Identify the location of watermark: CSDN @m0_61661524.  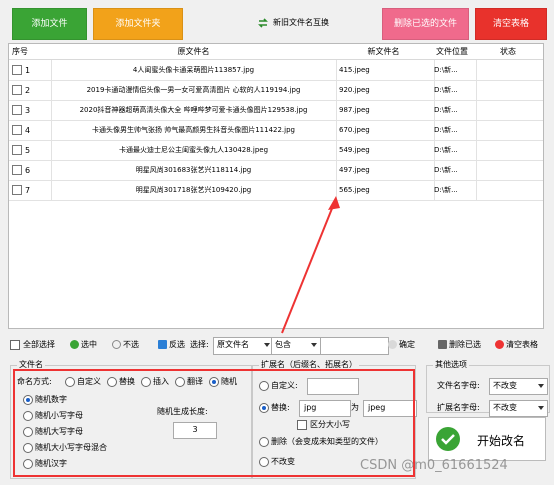
(434, 465).